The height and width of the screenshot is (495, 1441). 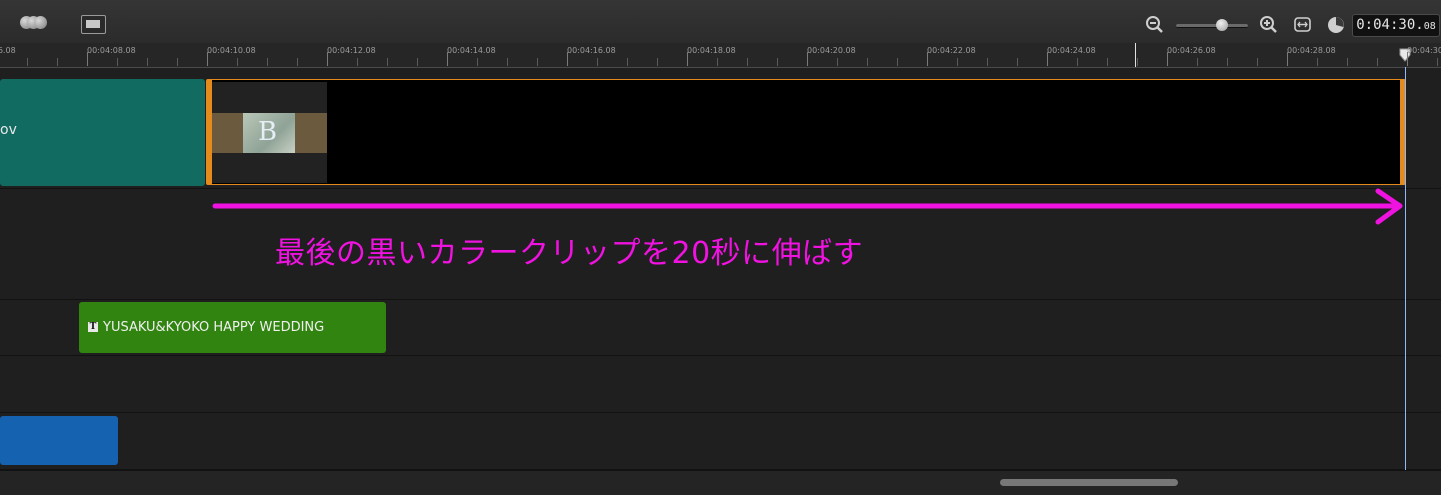 I want to click on scrollbar-thumb, so click(x=1089, y=482).